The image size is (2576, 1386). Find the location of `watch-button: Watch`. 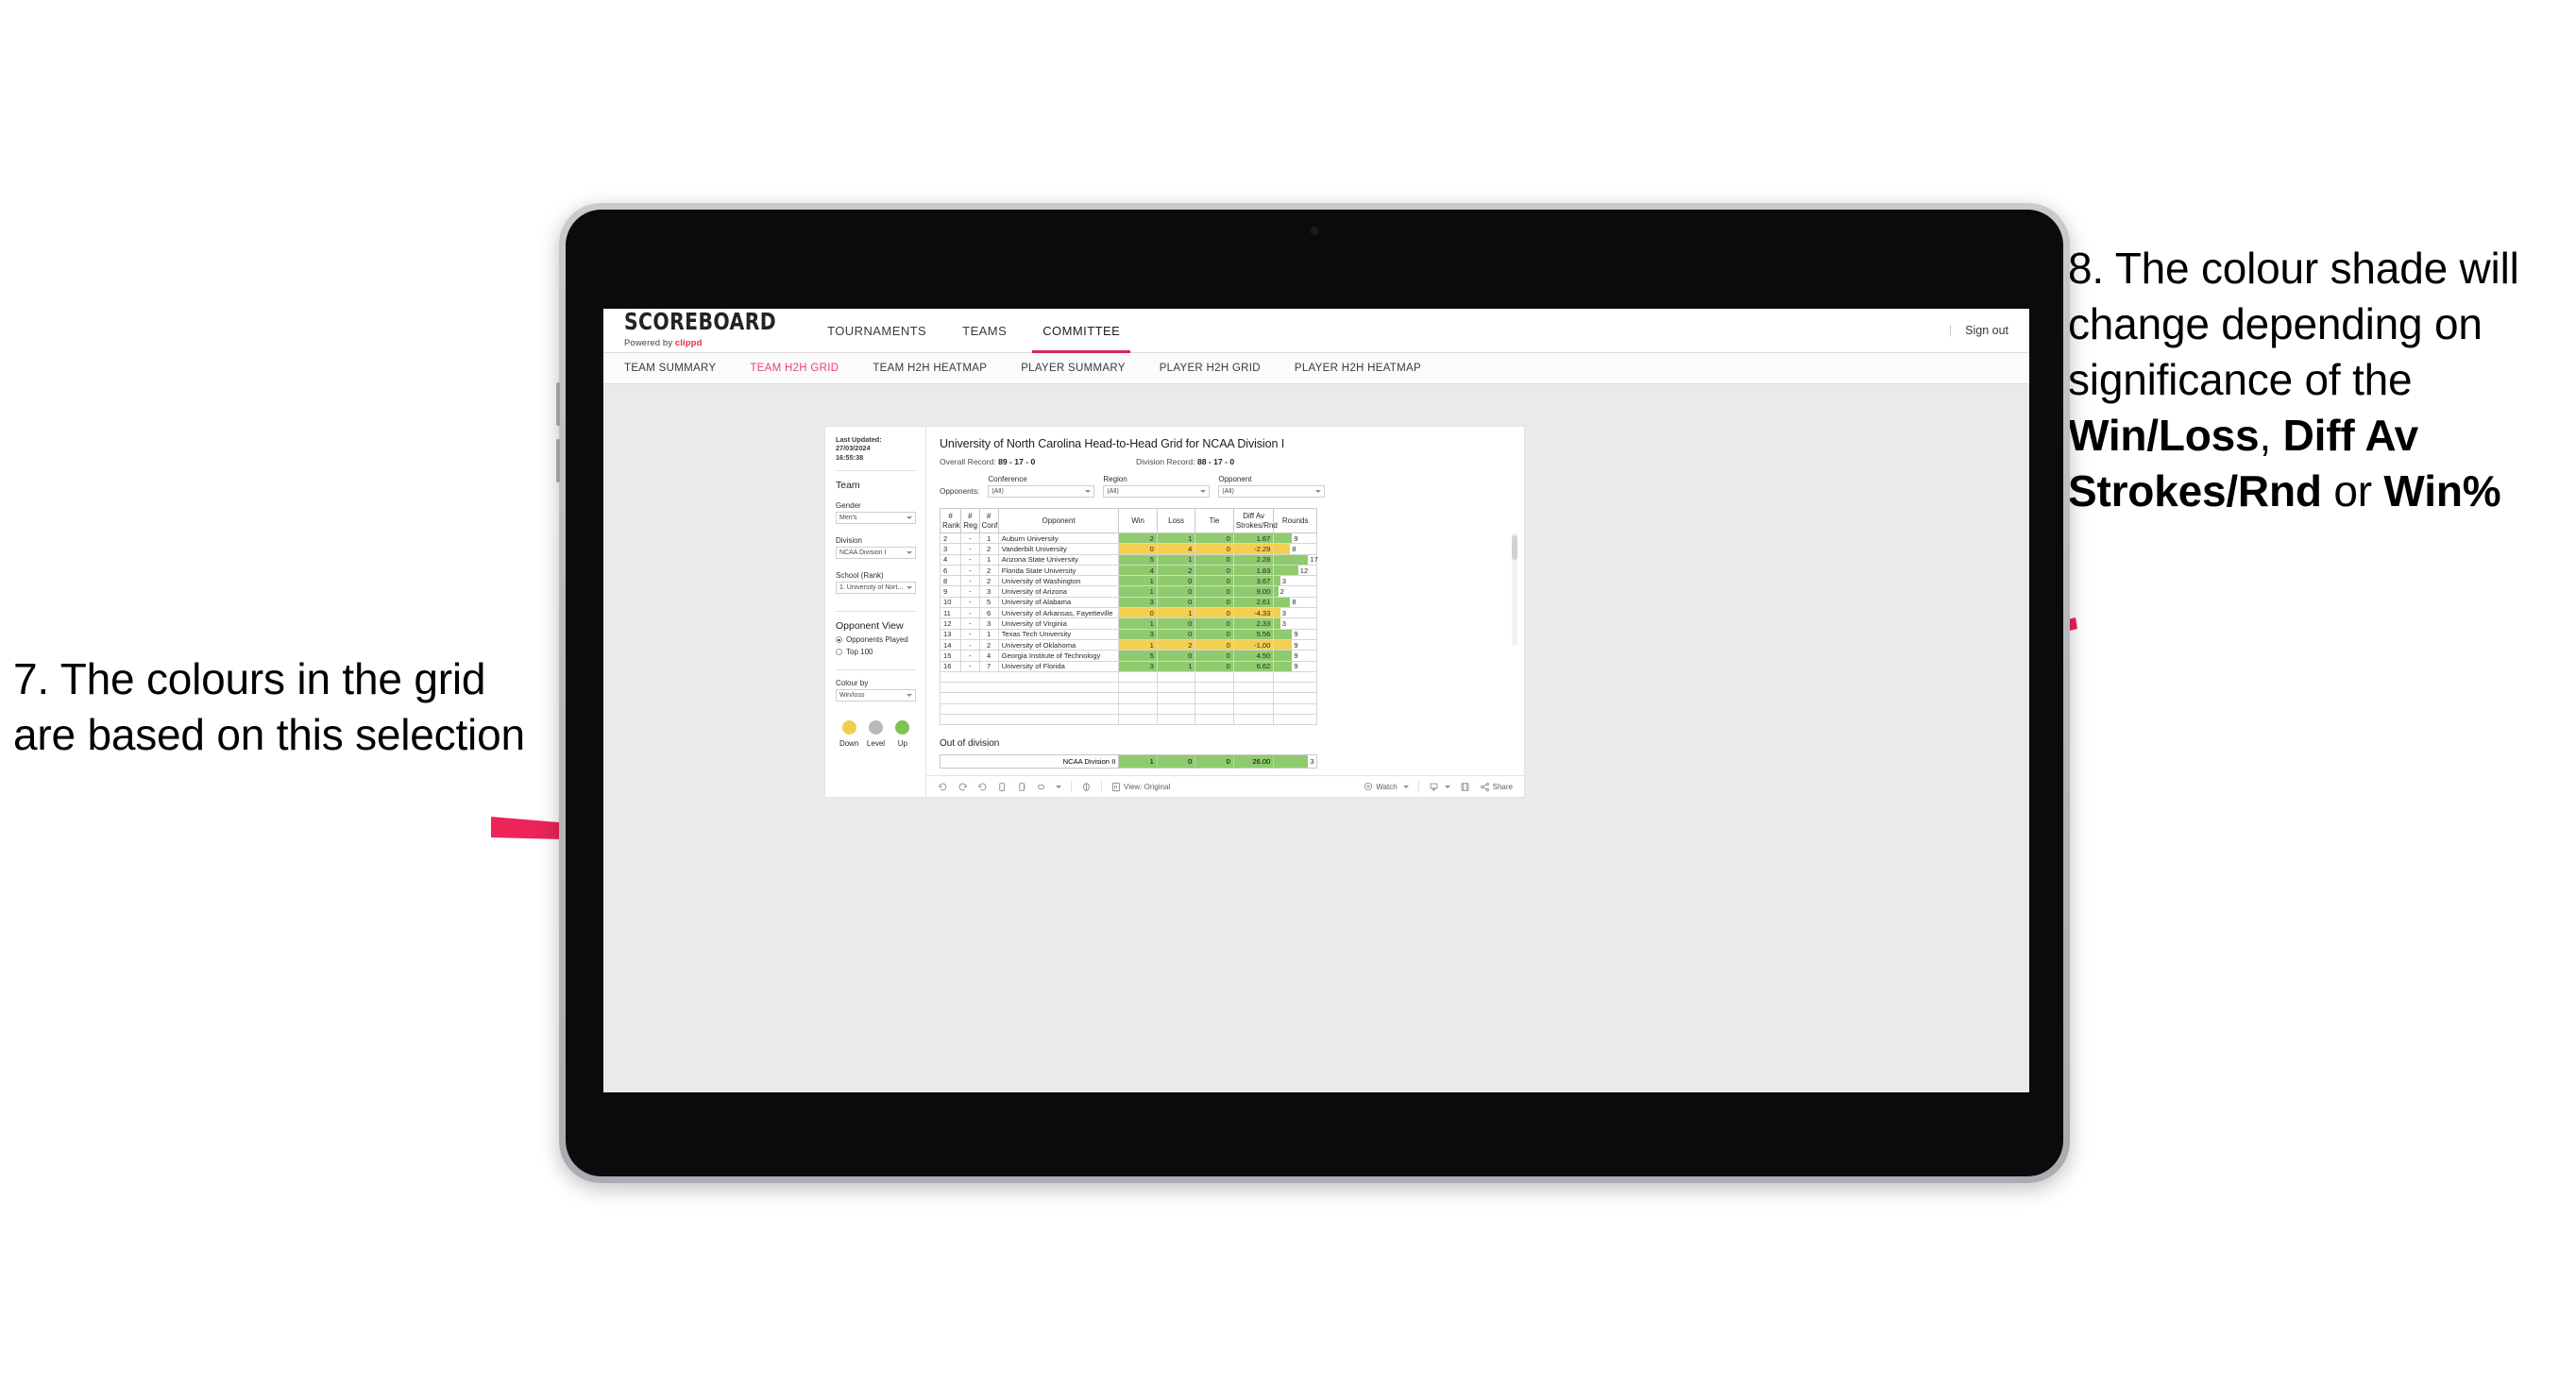

watch-button: Watch is located at coordinates (1386, 786).